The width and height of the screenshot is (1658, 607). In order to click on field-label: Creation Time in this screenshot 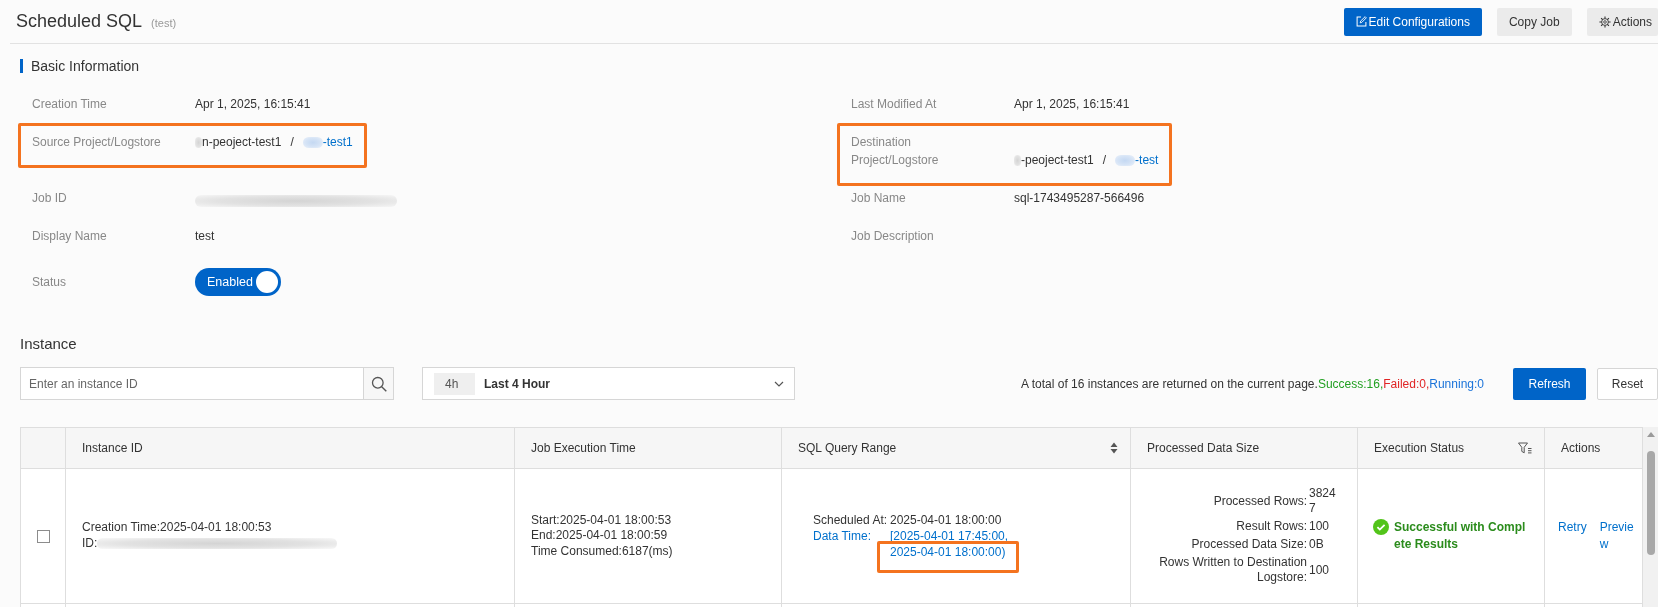, I will do `click(70, 104)`.